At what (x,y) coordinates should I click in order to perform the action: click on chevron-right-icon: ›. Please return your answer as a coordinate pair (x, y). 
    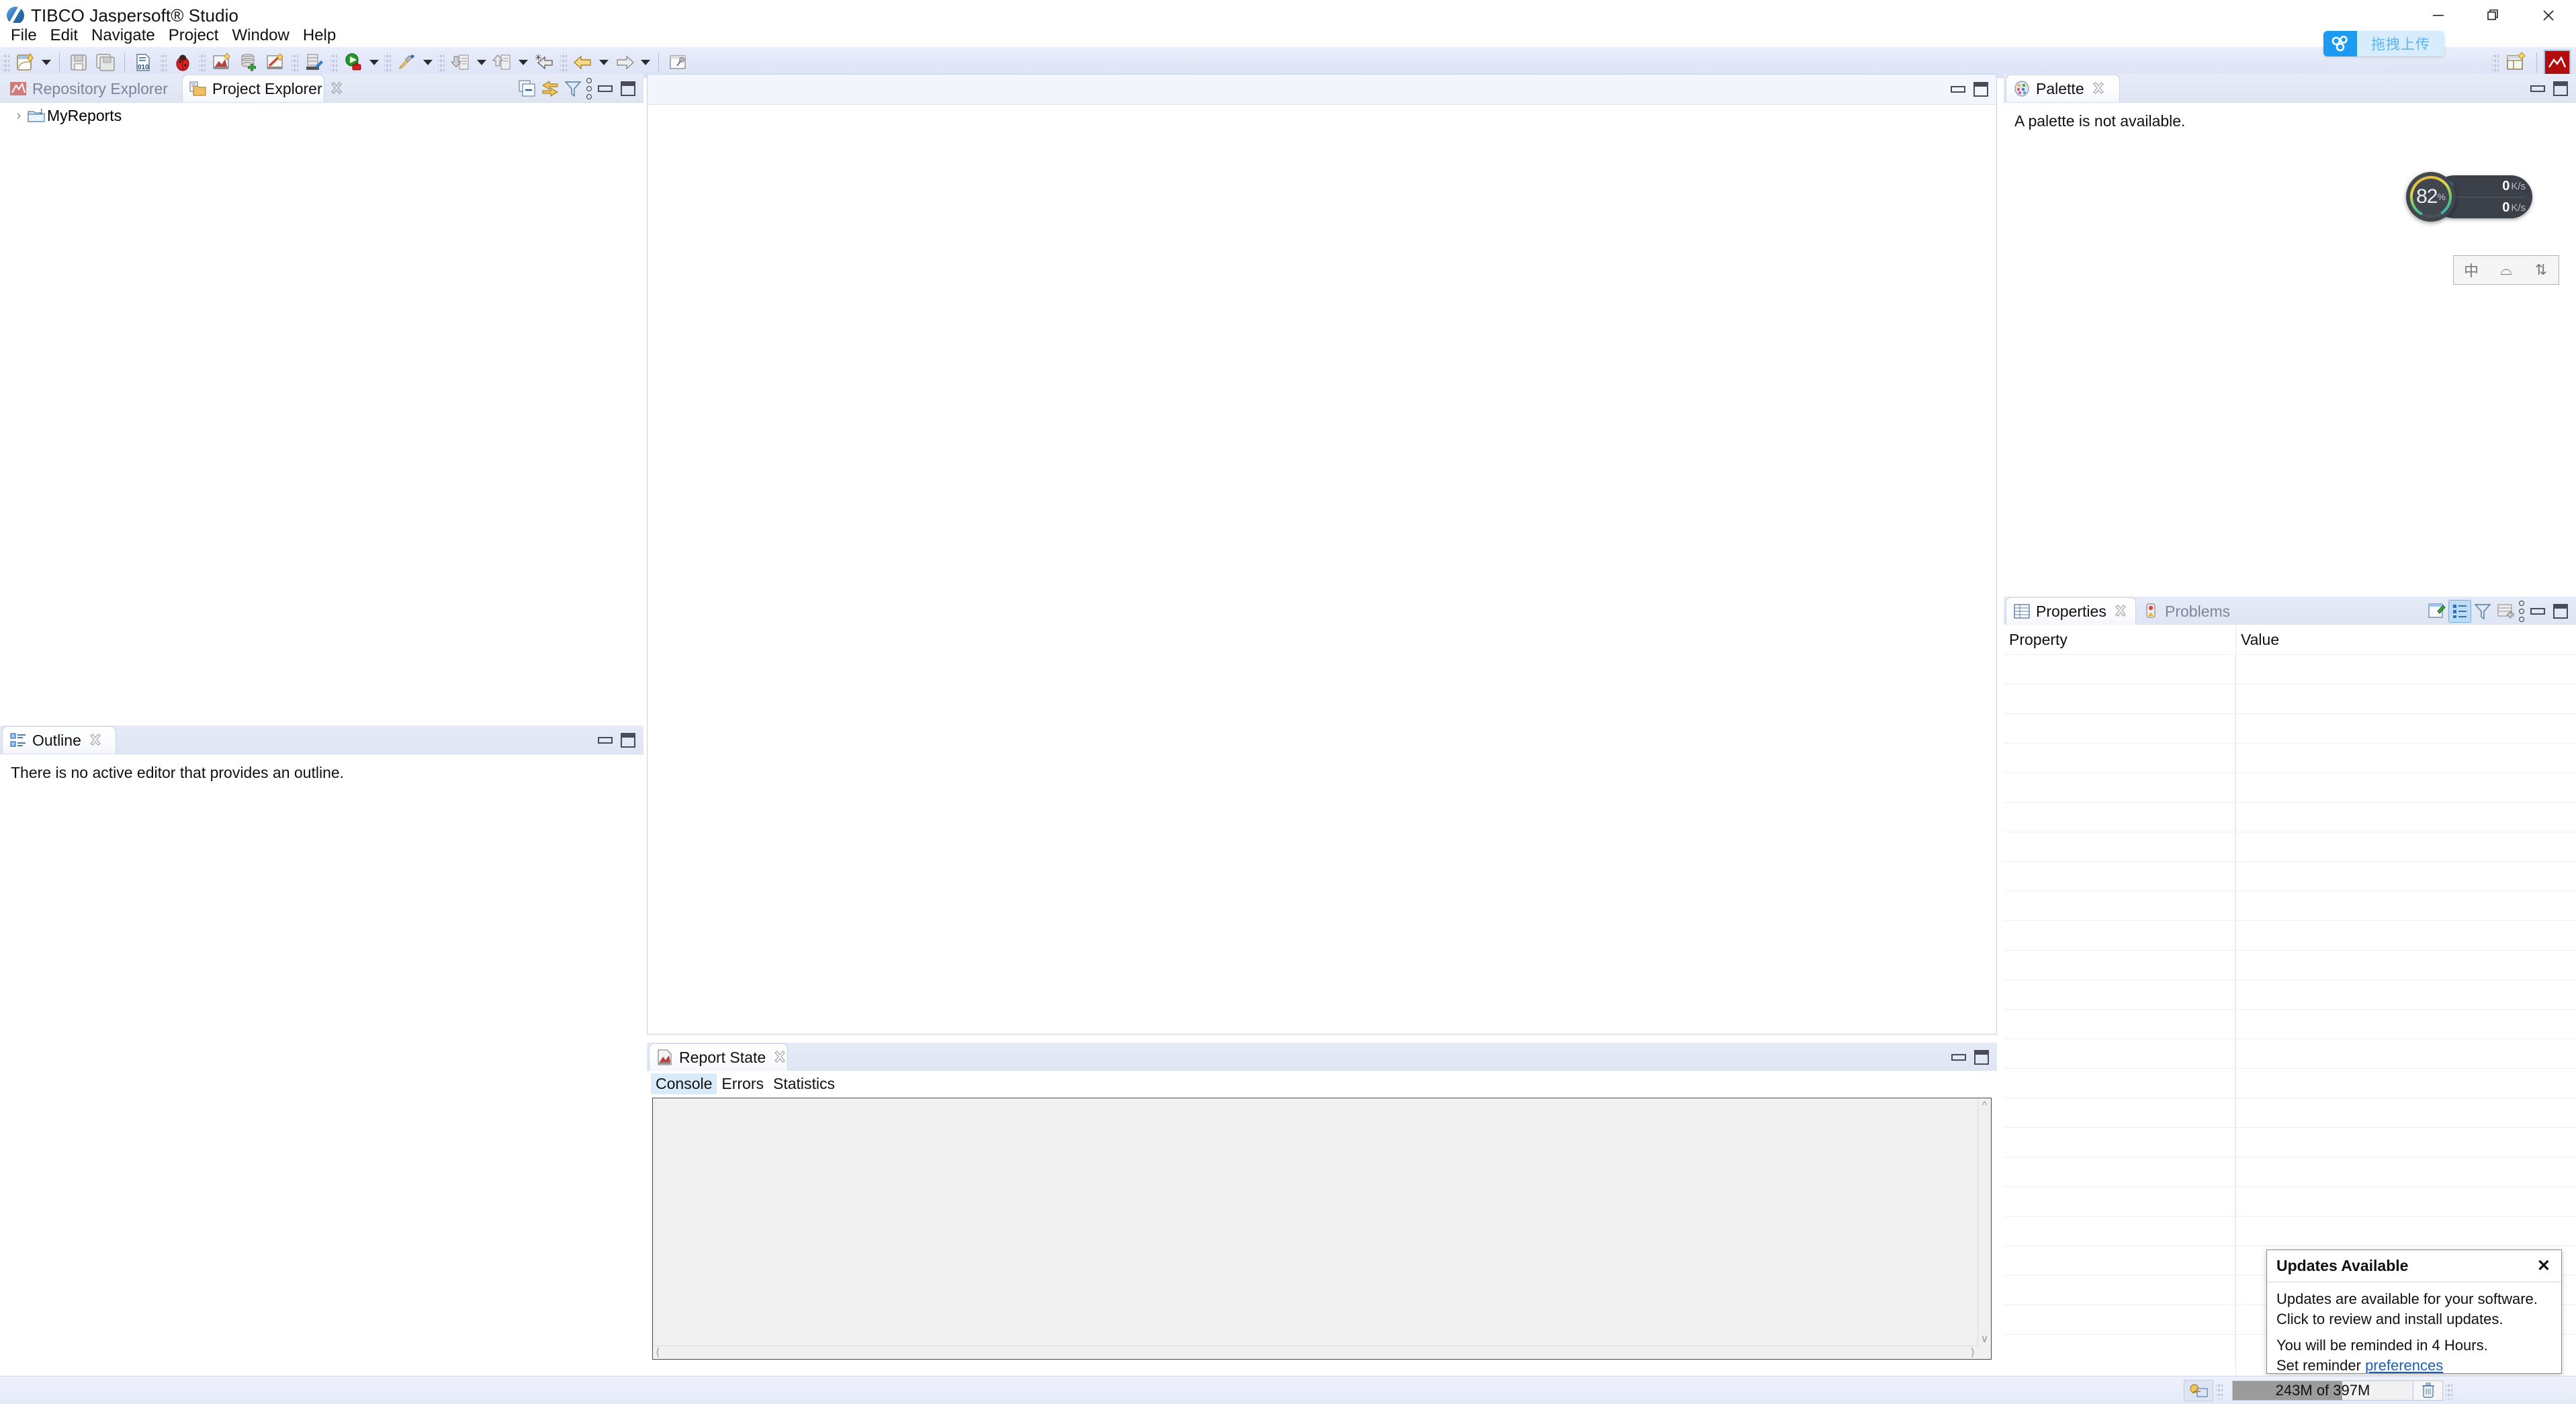
    Looking at the image, I should click on (19, 116).